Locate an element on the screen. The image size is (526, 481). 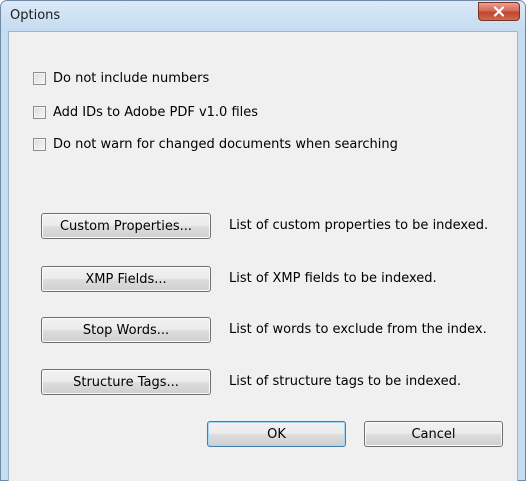
checkbox-add-ids: Add IDs to Adobe PDF v1.0 files is located at coordinates (145, 112).